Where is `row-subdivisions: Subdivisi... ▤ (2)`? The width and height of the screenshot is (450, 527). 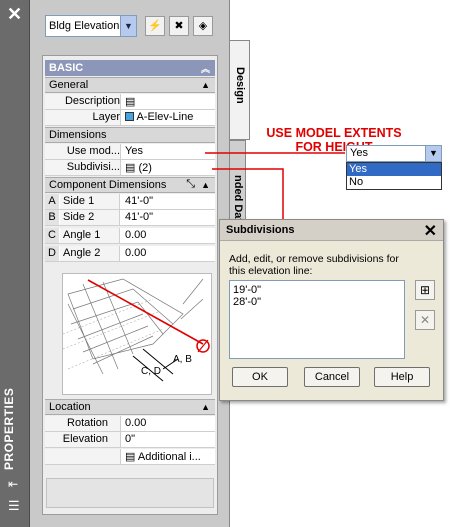 row-subdivisions: Subdivisi... ▤ (2) is located at coordinates (130, 168).